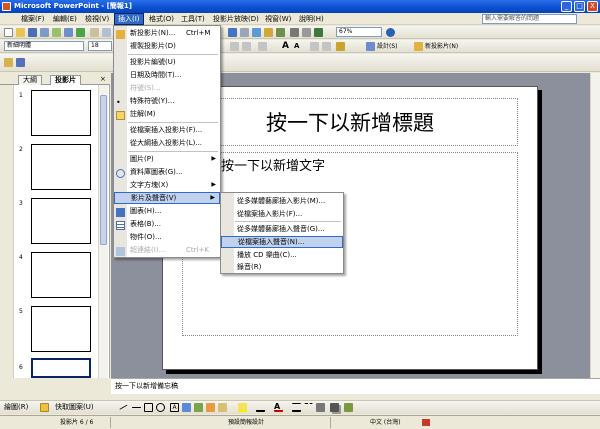  I want to click on line-color-icon, so click(260, 407).